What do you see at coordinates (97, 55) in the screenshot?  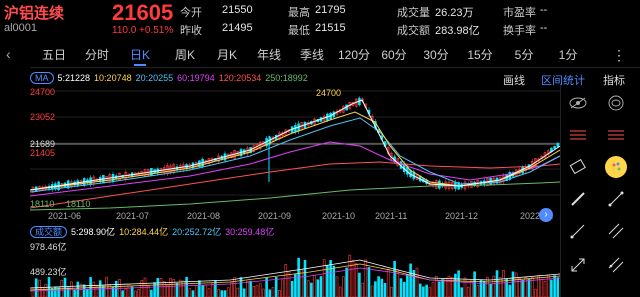 I see `tab-intraday: 分时` at bounding box center [97, 55].